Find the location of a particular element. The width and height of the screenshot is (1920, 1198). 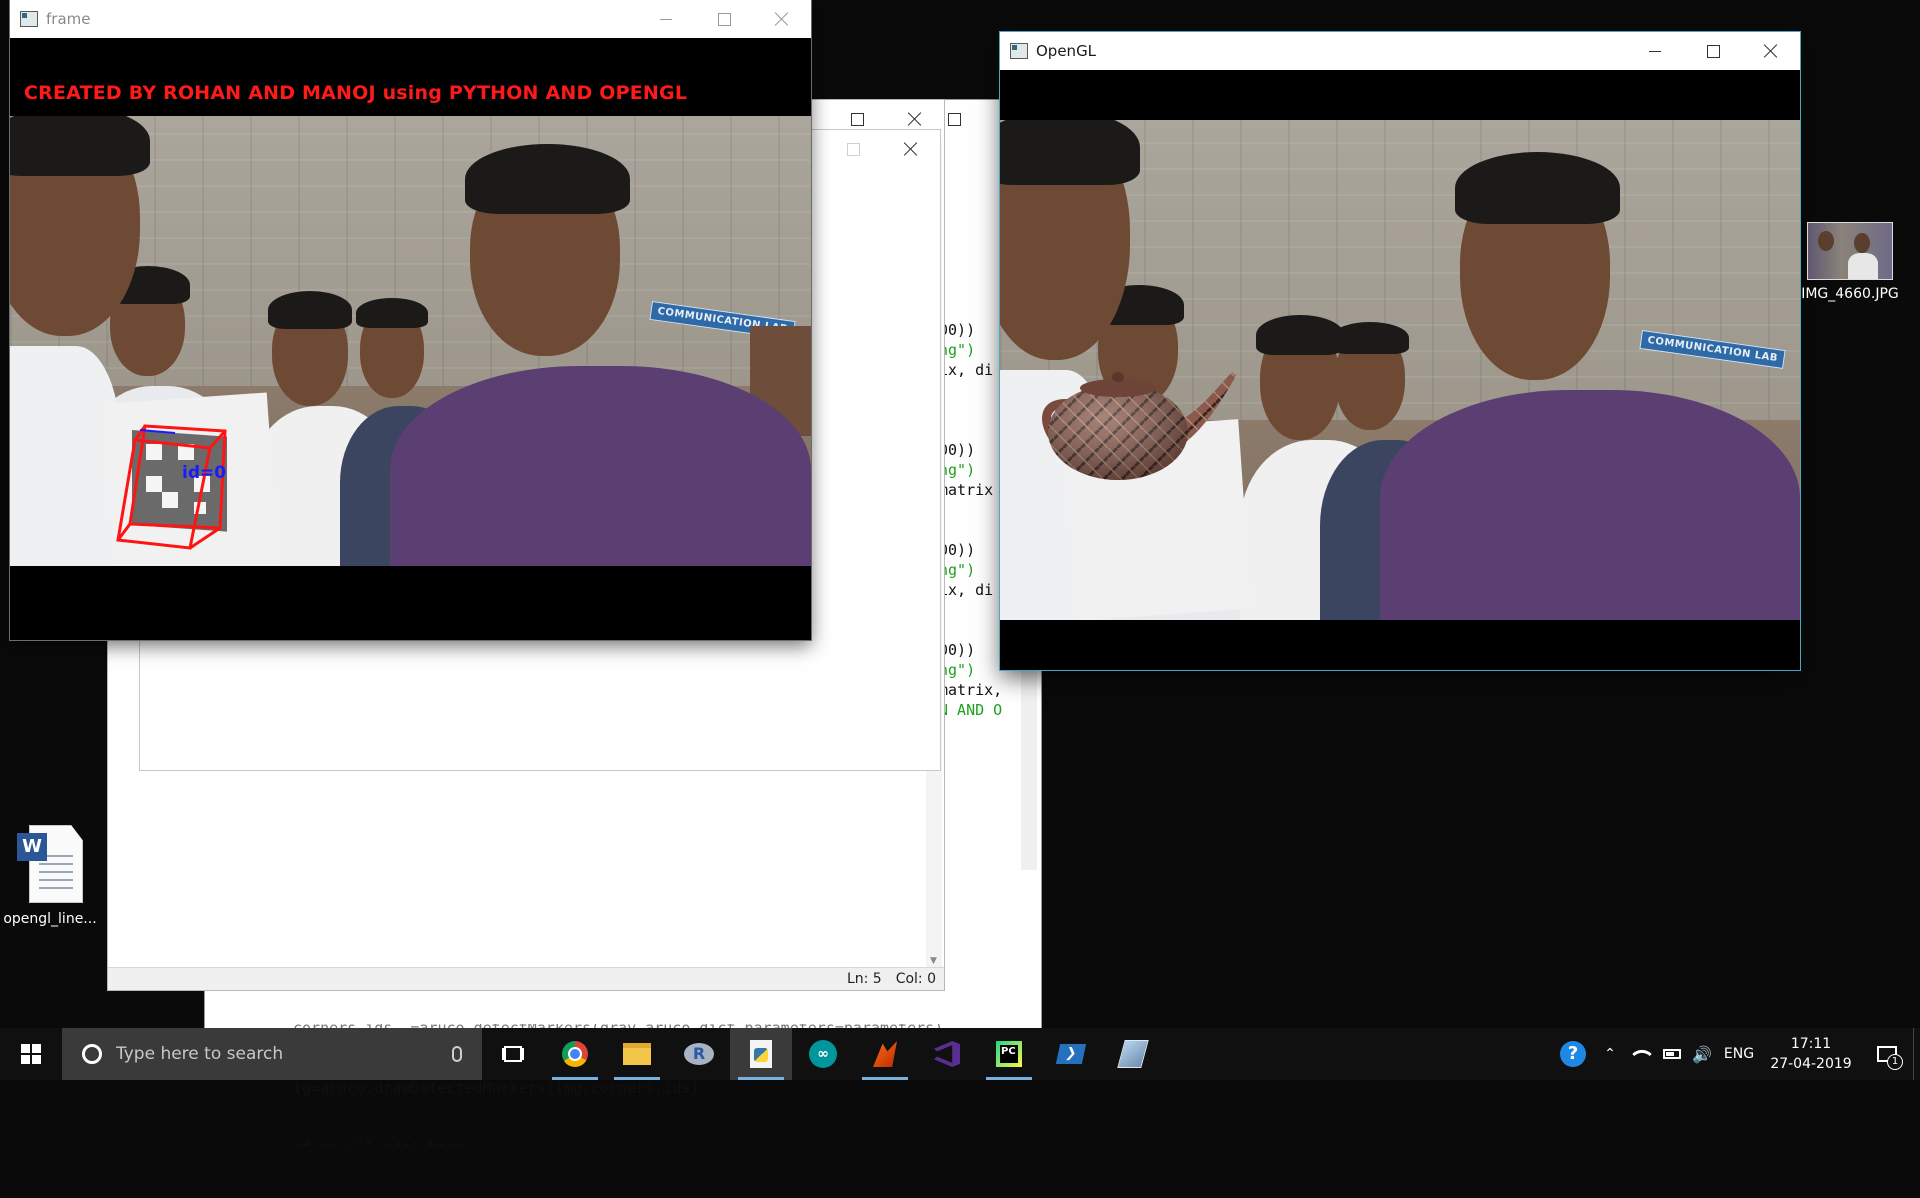

python-file-icon is located at coordinates (761, 1054).